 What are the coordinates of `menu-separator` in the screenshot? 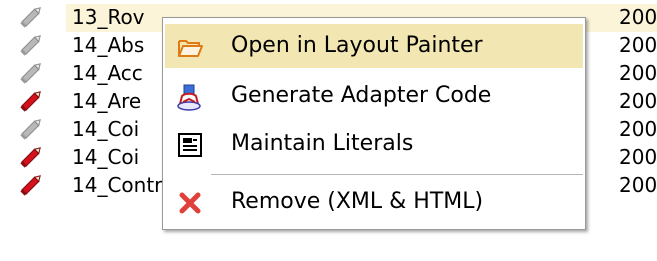 It's located at (397, 174).